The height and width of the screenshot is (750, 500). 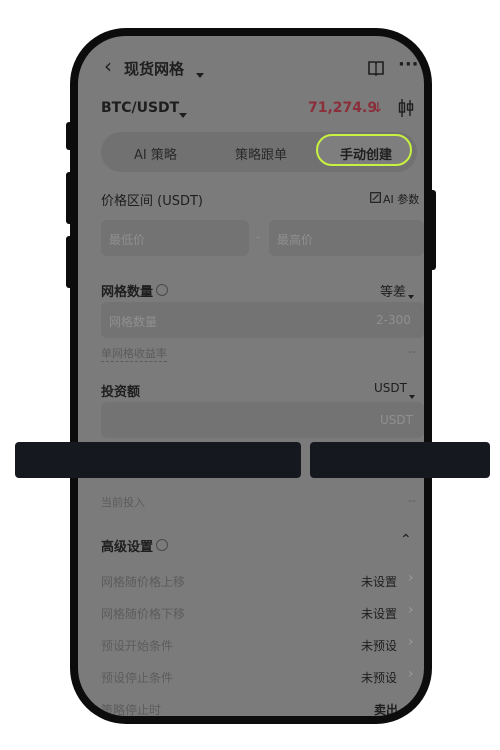 I want to click on tab-copy-strategy: 策略跟单, so click(x=261, y=153).